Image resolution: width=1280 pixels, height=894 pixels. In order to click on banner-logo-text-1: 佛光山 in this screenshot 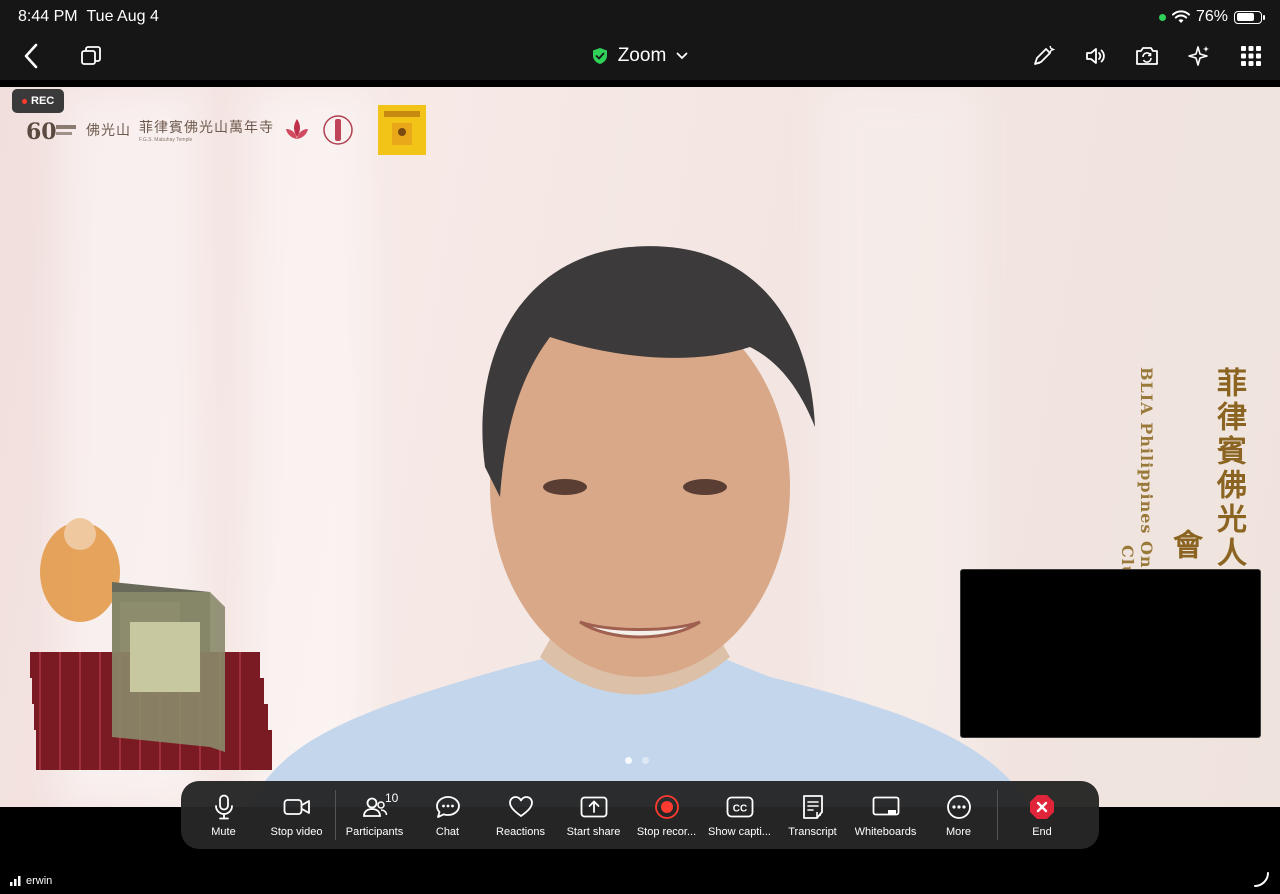, I will do `click(108, 131)`.